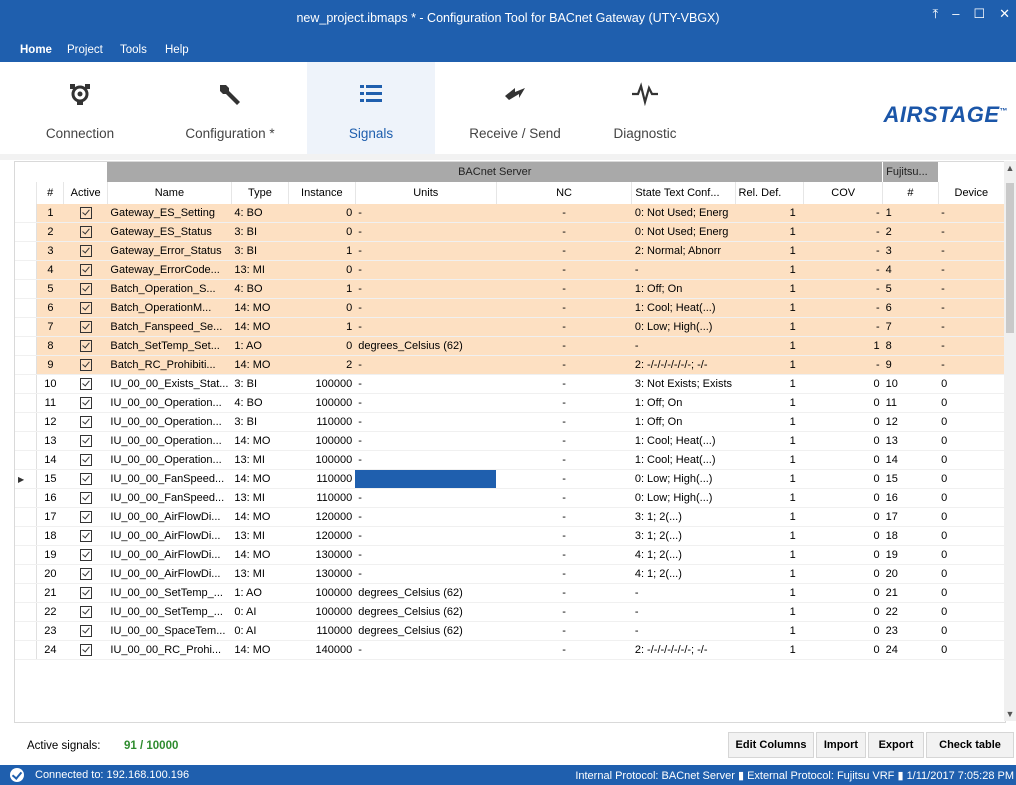 The width and height of the screenshot is (1016, 785). What do you see at coordinates (36, 50) in the screenshot?
I see `menu-home: Home` at bounding box center [36, 50].